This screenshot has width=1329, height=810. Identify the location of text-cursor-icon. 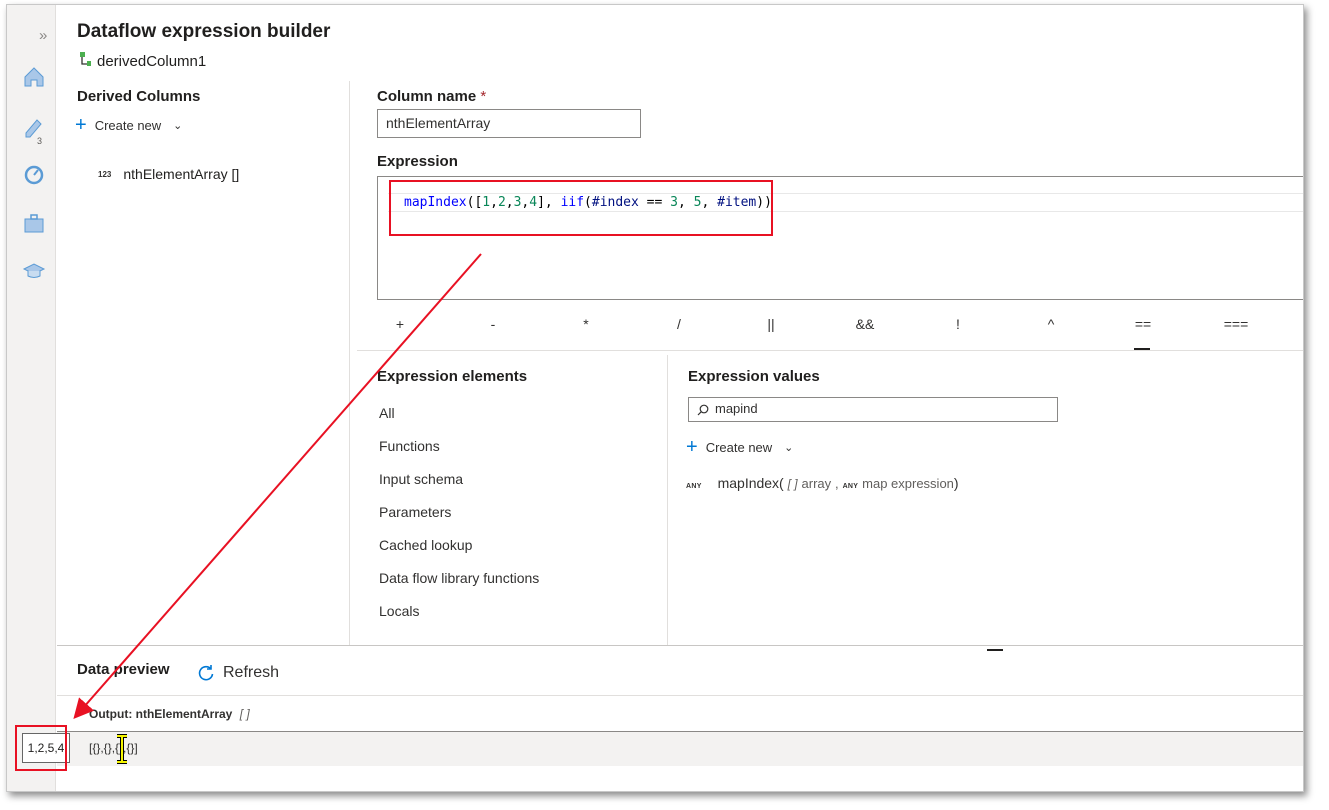
(122, 749).